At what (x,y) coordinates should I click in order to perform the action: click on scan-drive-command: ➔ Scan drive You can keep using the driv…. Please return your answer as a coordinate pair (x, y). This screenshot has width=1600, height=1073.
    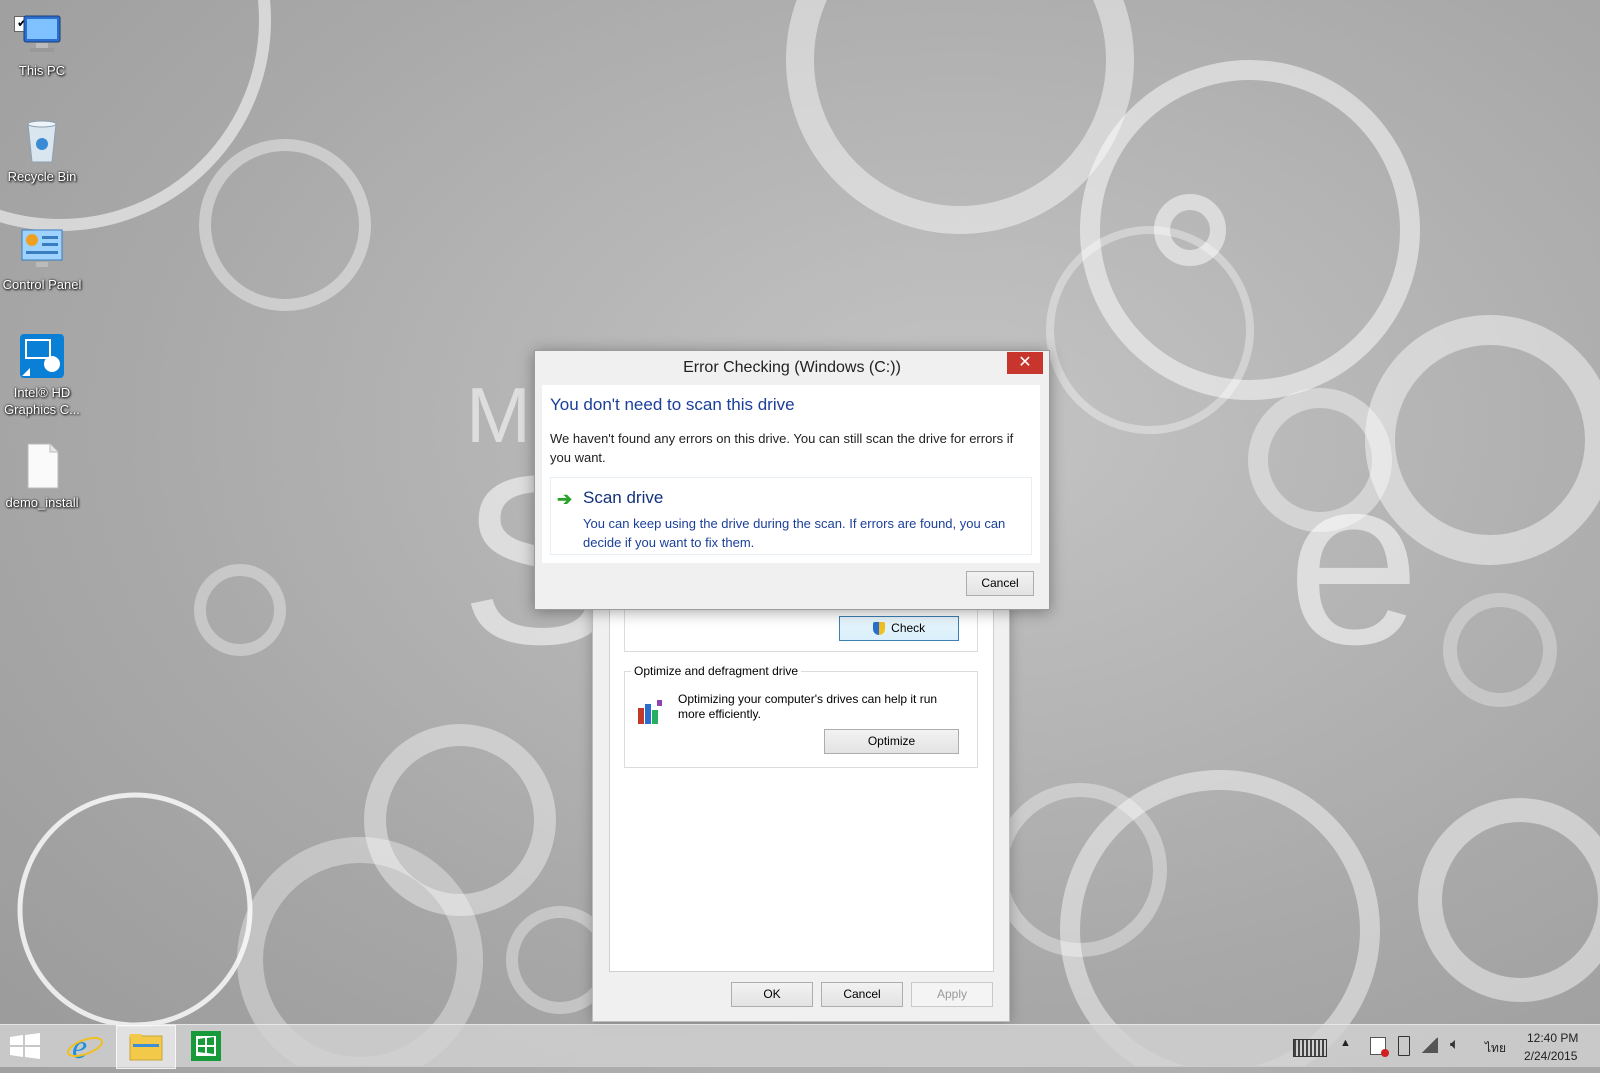
    Looking at the image, I should click on (791, 516).